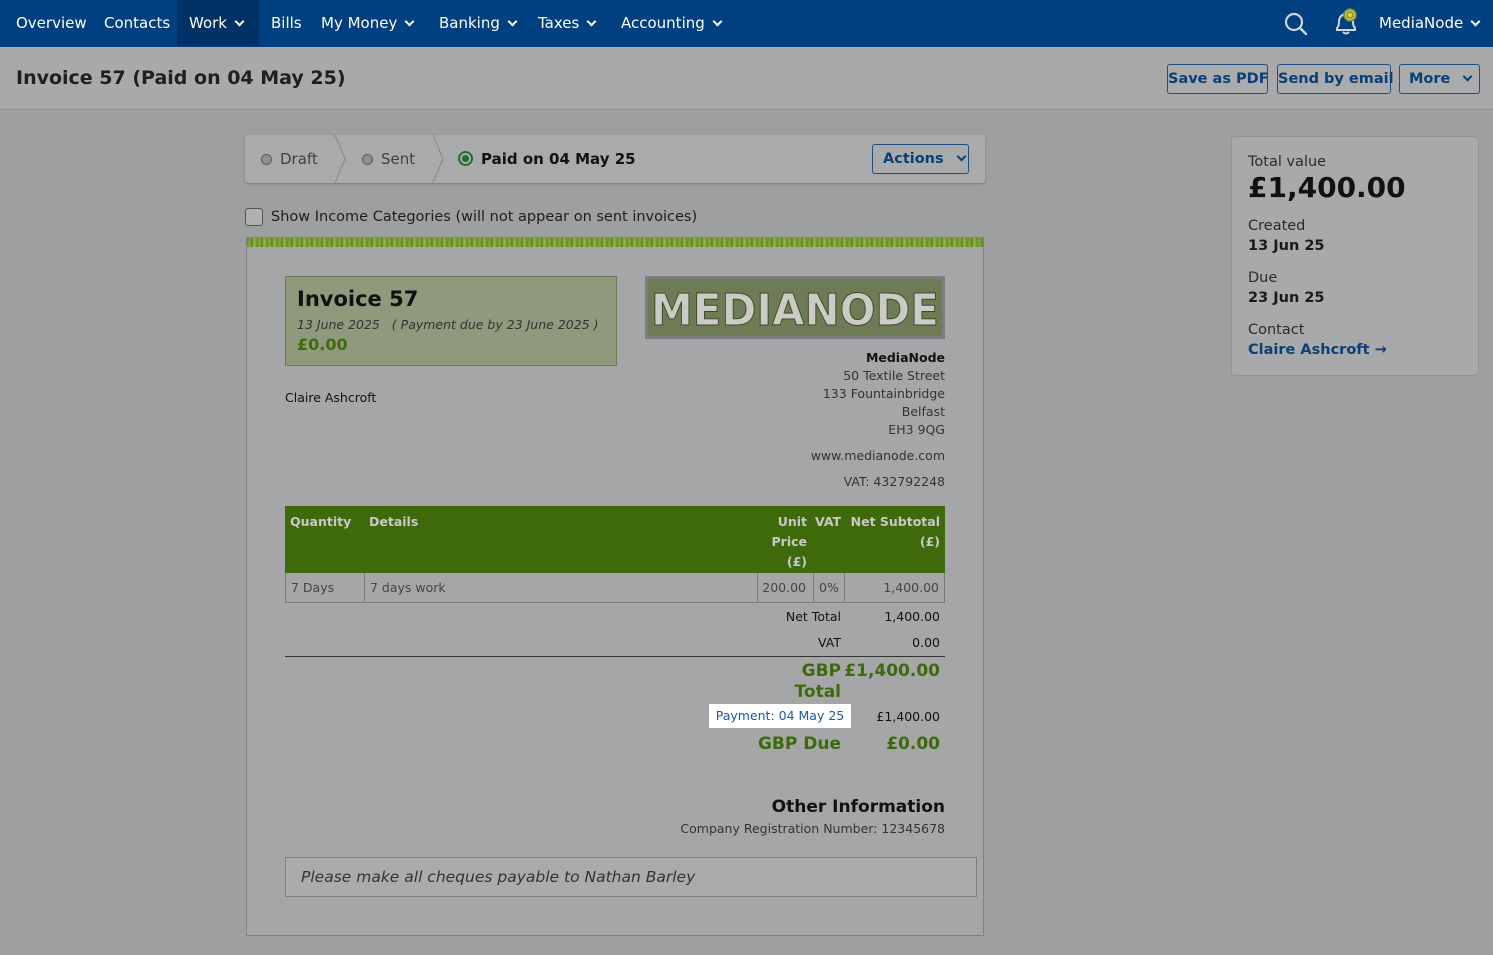 The image size is (1493, 955). I want to click on status-step-label: Draft, so click(299, 159).